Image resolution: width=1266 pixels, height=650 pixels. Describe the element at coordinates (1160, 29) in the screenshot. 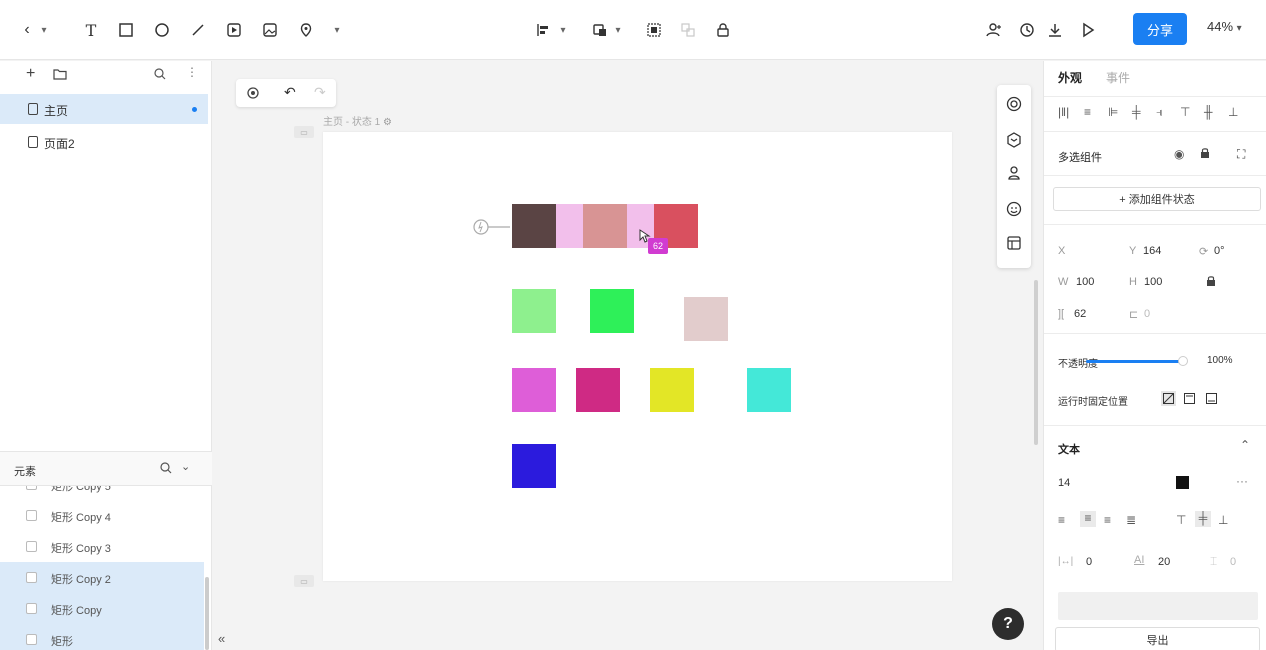

I see `share-button: 分享` at that location.